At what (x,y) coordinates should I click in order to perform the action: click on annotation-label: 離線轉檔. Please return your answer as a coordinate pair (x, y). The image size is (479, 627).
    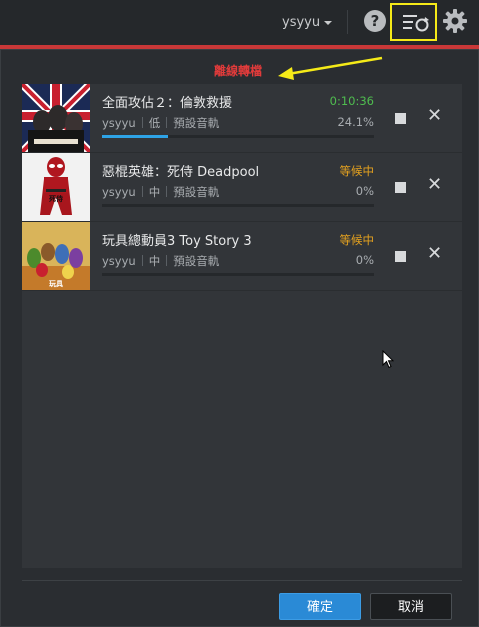
    Looking at the image, I should click on (238, 71).